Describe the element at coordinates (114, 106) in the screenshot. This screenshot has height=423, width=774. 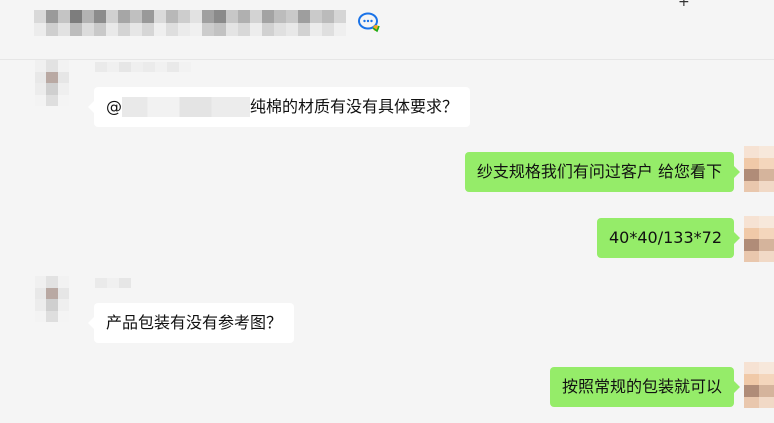
I see `mention-prefix: @` at that location.